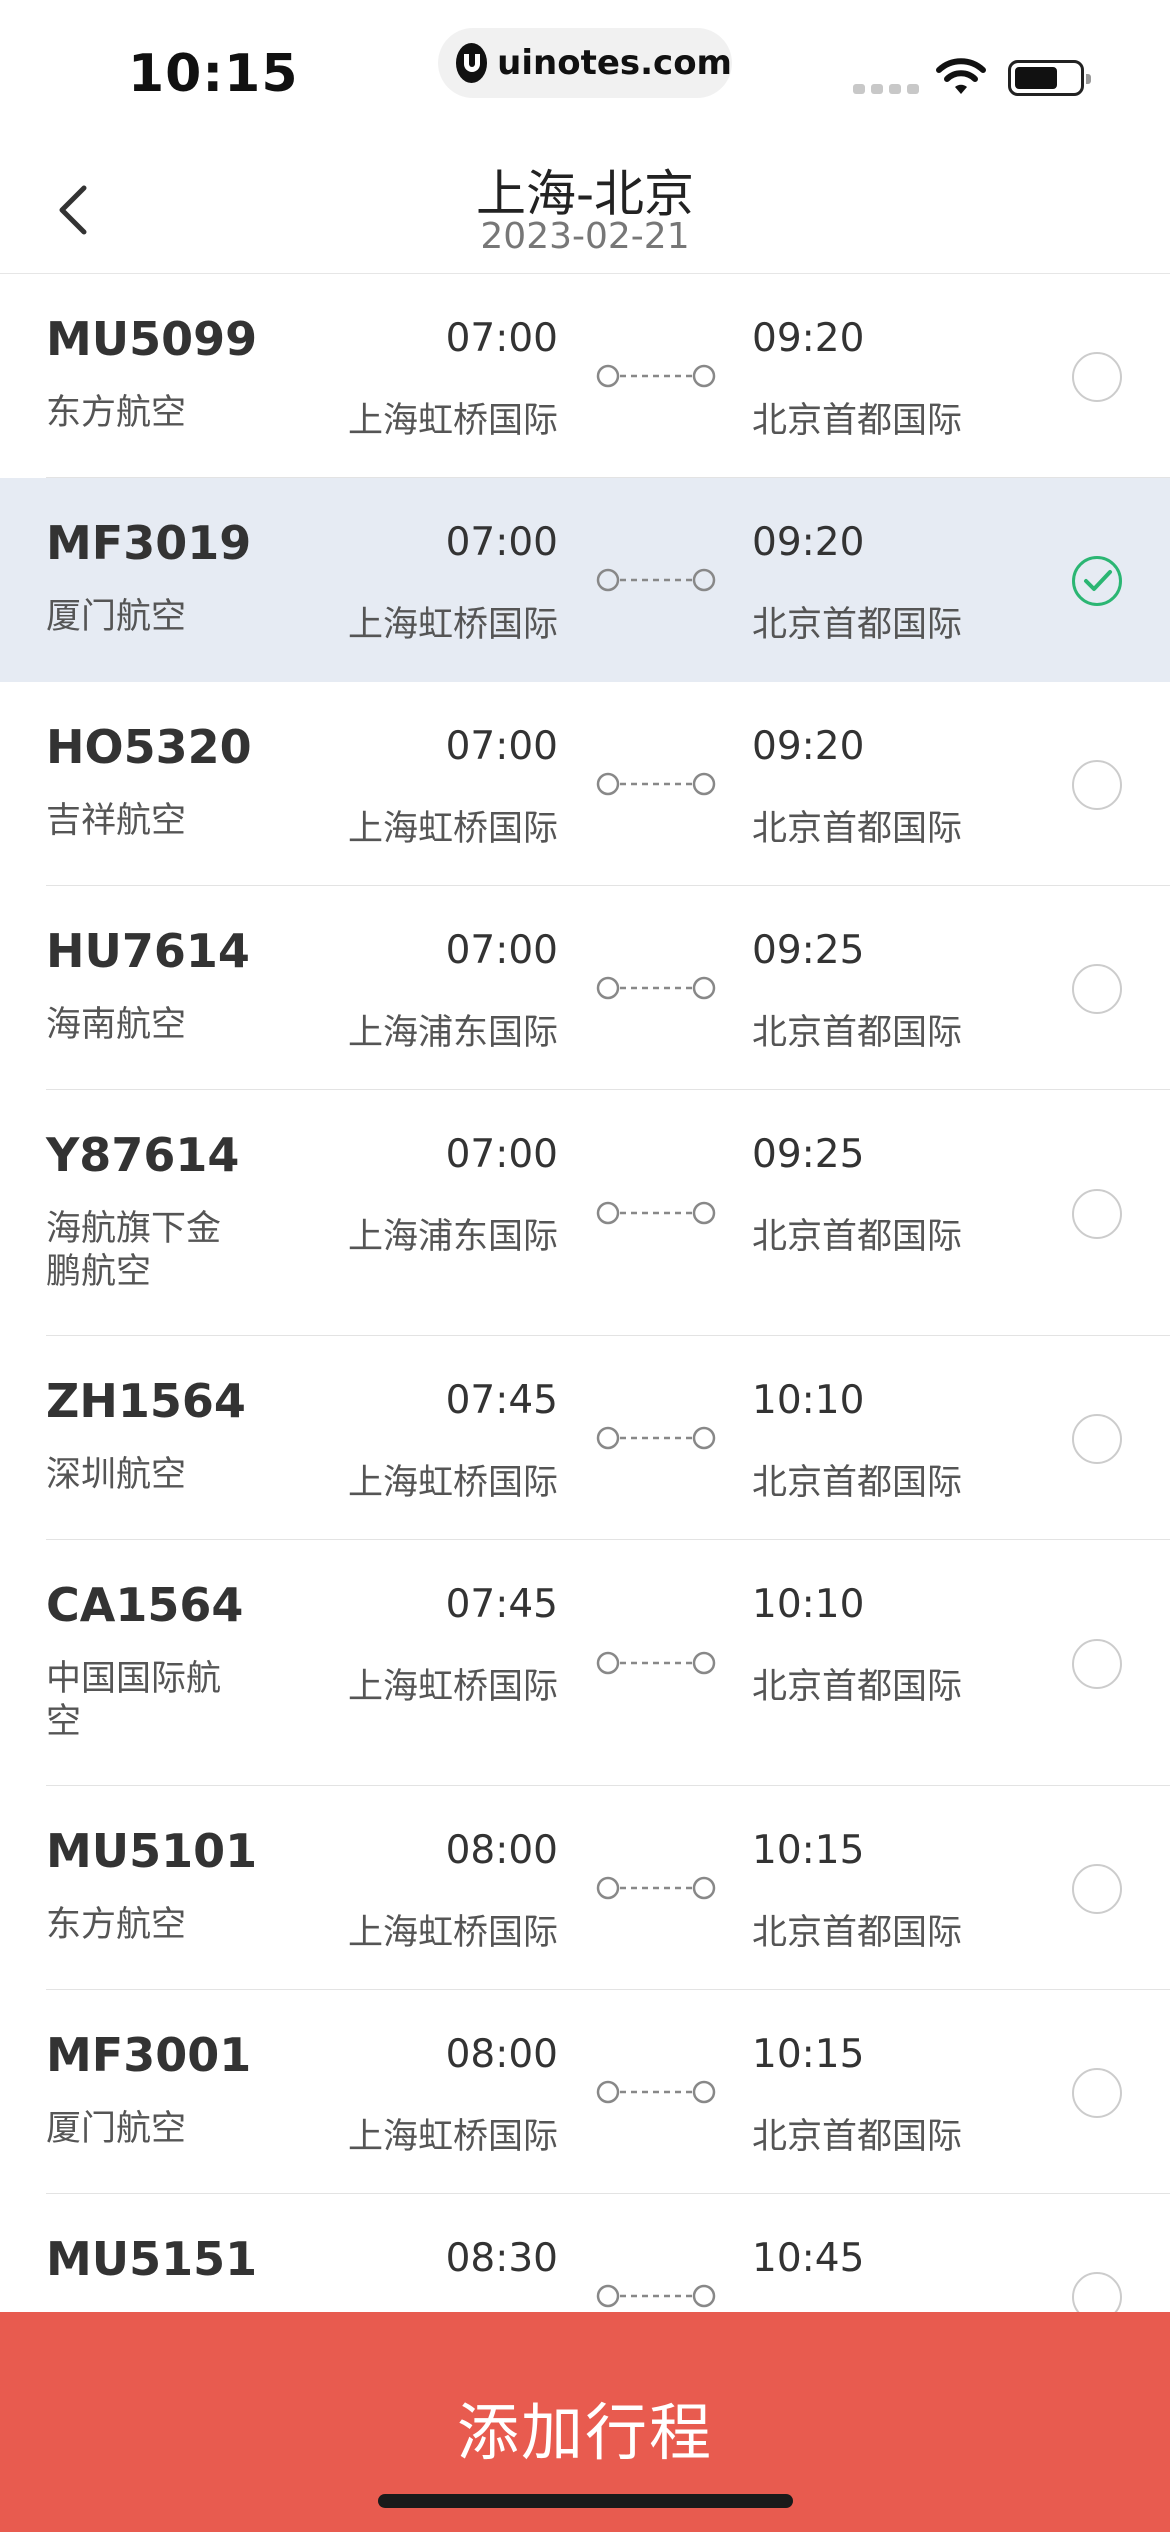 This screenshot has height=2532, width=1170. I want to click on url-pill: uinotes.com, so click(585, 63).